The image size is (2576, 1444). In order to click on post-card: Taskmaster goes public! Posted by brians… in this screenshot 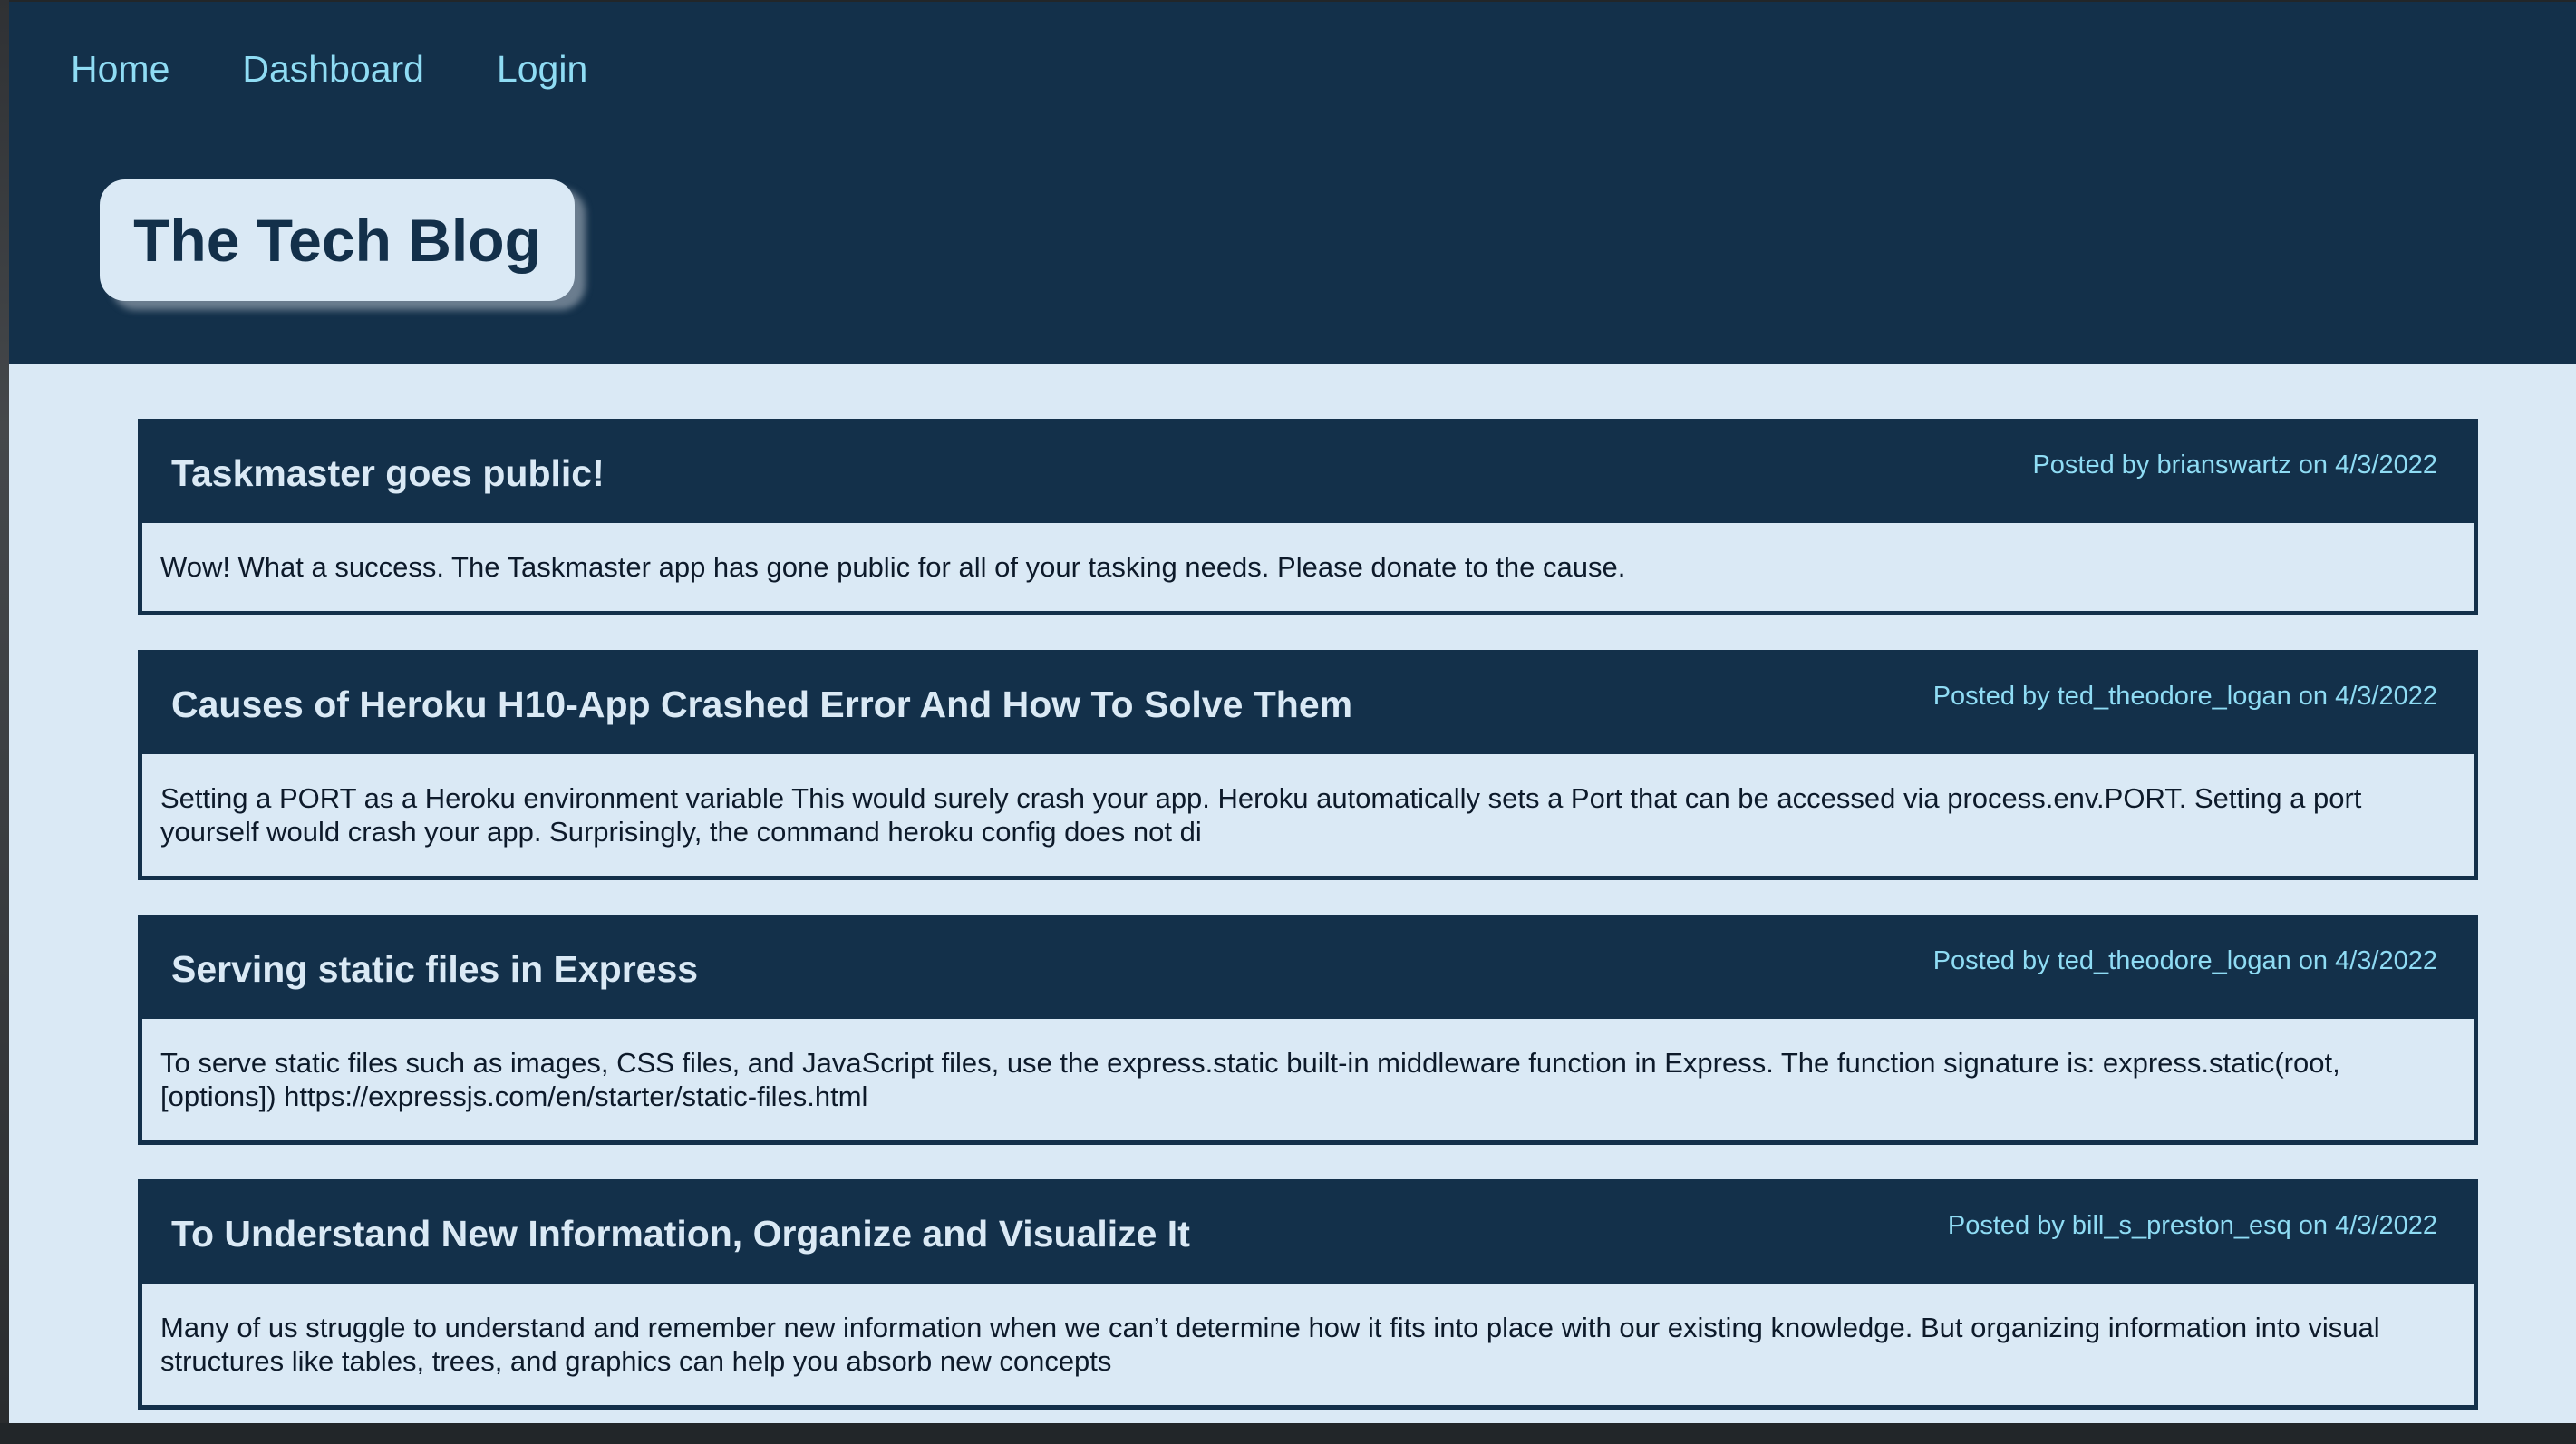, I will do `click(1308, 517)`.